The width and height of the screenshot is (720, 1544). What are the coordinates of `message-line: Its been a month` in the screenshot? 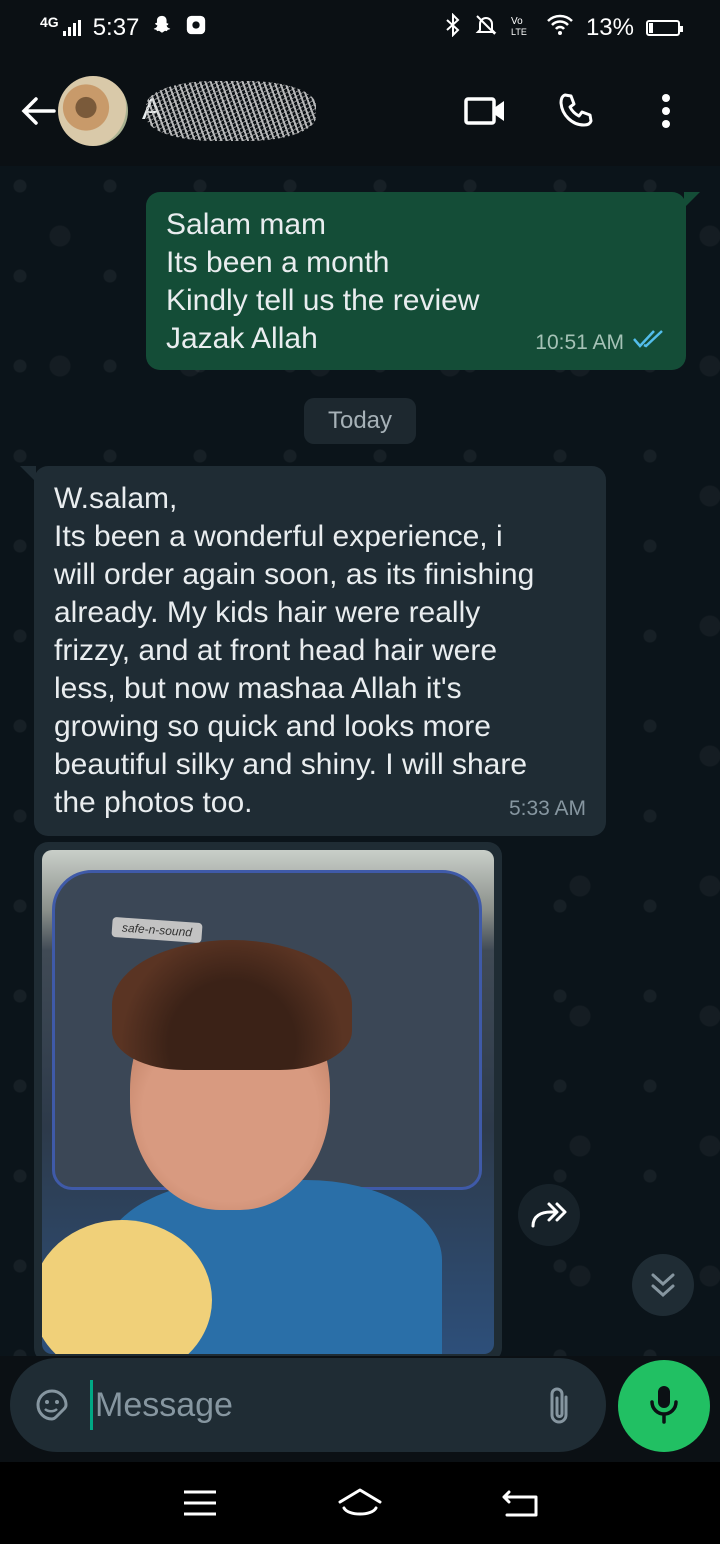 It's located at (278, 262).